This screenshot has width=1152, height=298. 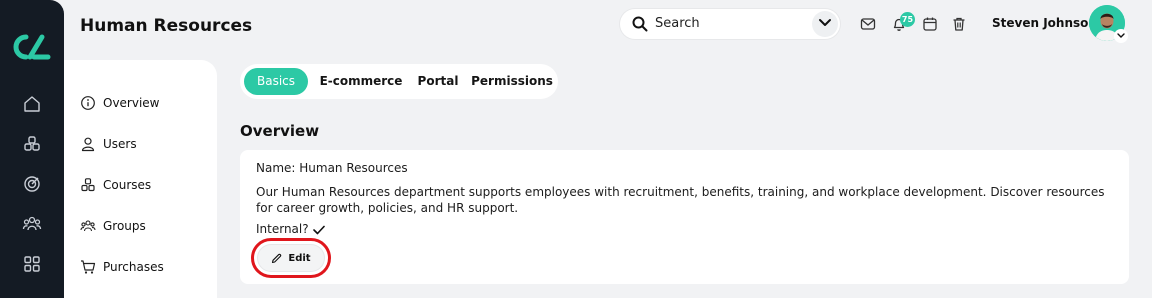 What do you see at coordinates (131, 103) in the screenshot?
I see `sidebar-item-label: Overview` at bounding box center [131, 103].